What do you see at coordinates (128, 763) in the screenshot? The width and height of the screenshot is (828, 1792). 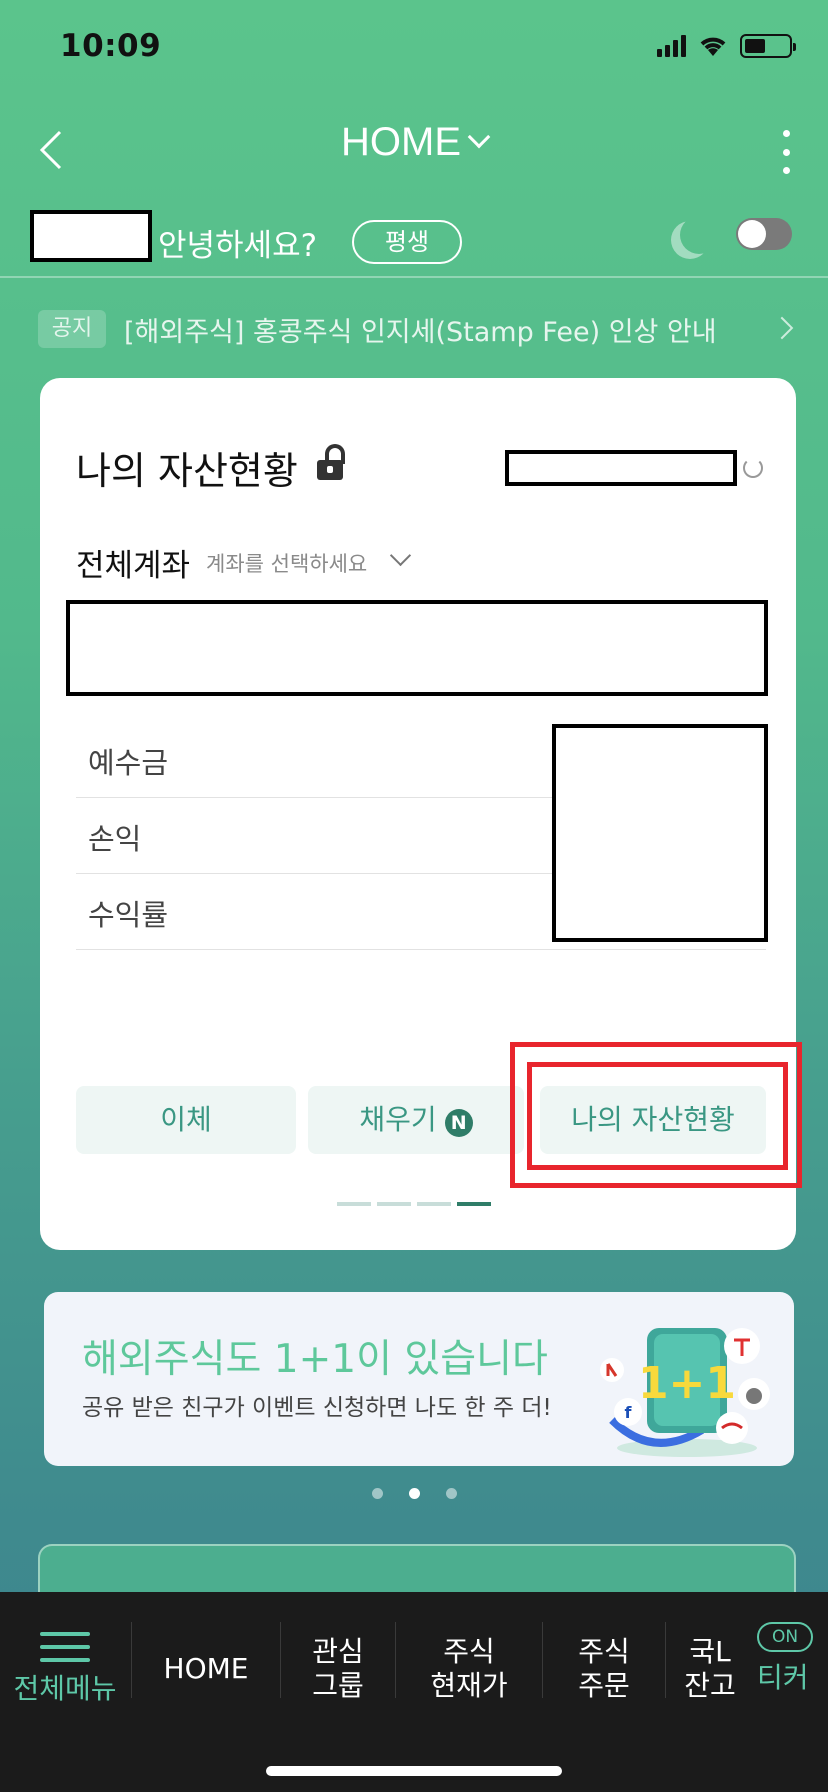 I see `row-label: 예수금` at bounding box center [128, 763].